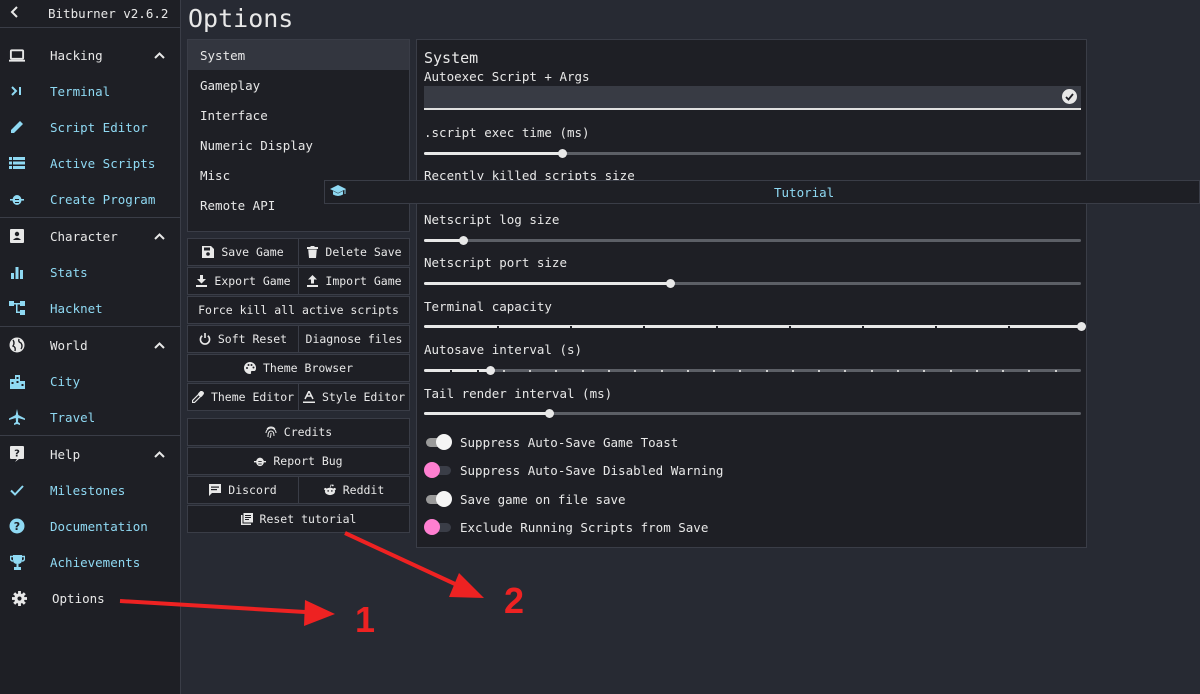  I want to click on reset-tutorial-label: Reset tutorial, so click(308, 519).